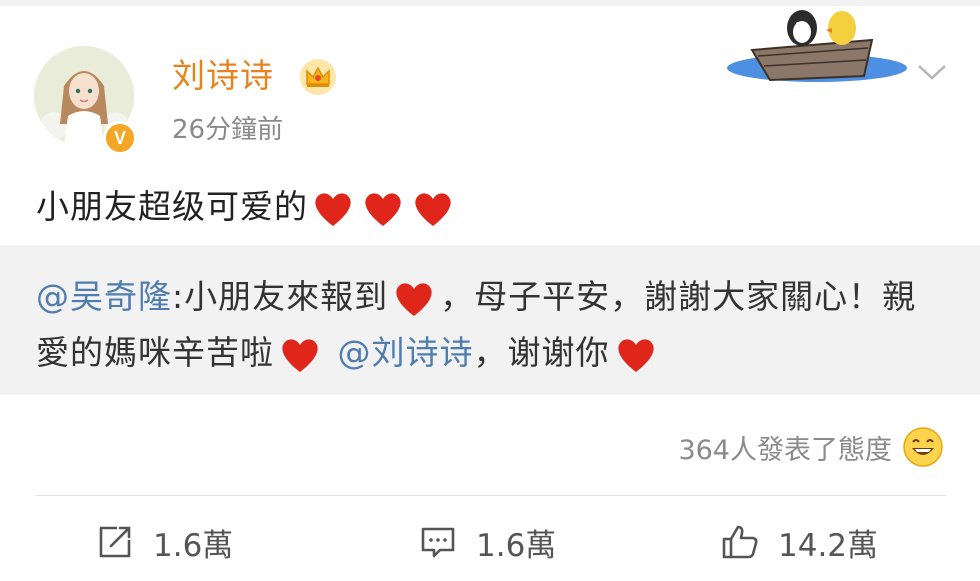 The image size is (980, 581). Describe the element at coordinates (115, 542) in the screenshot. I see `repost-icon` at that location.